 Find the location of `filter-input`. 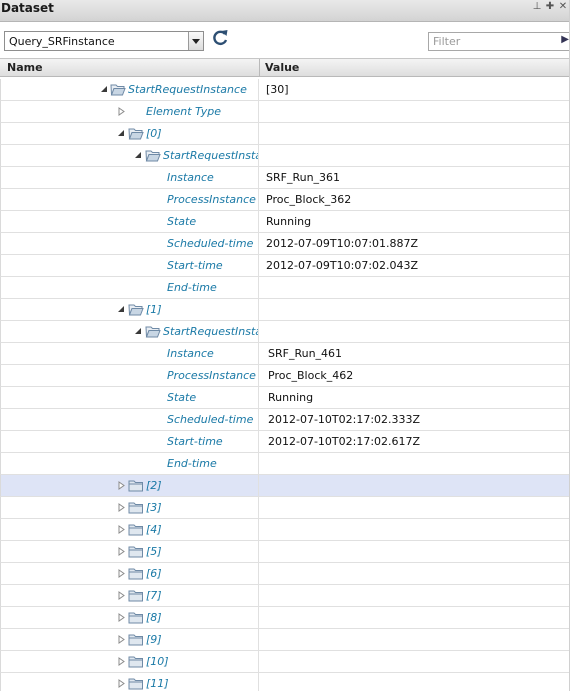

filter-input is located at coordinates (493, 41).